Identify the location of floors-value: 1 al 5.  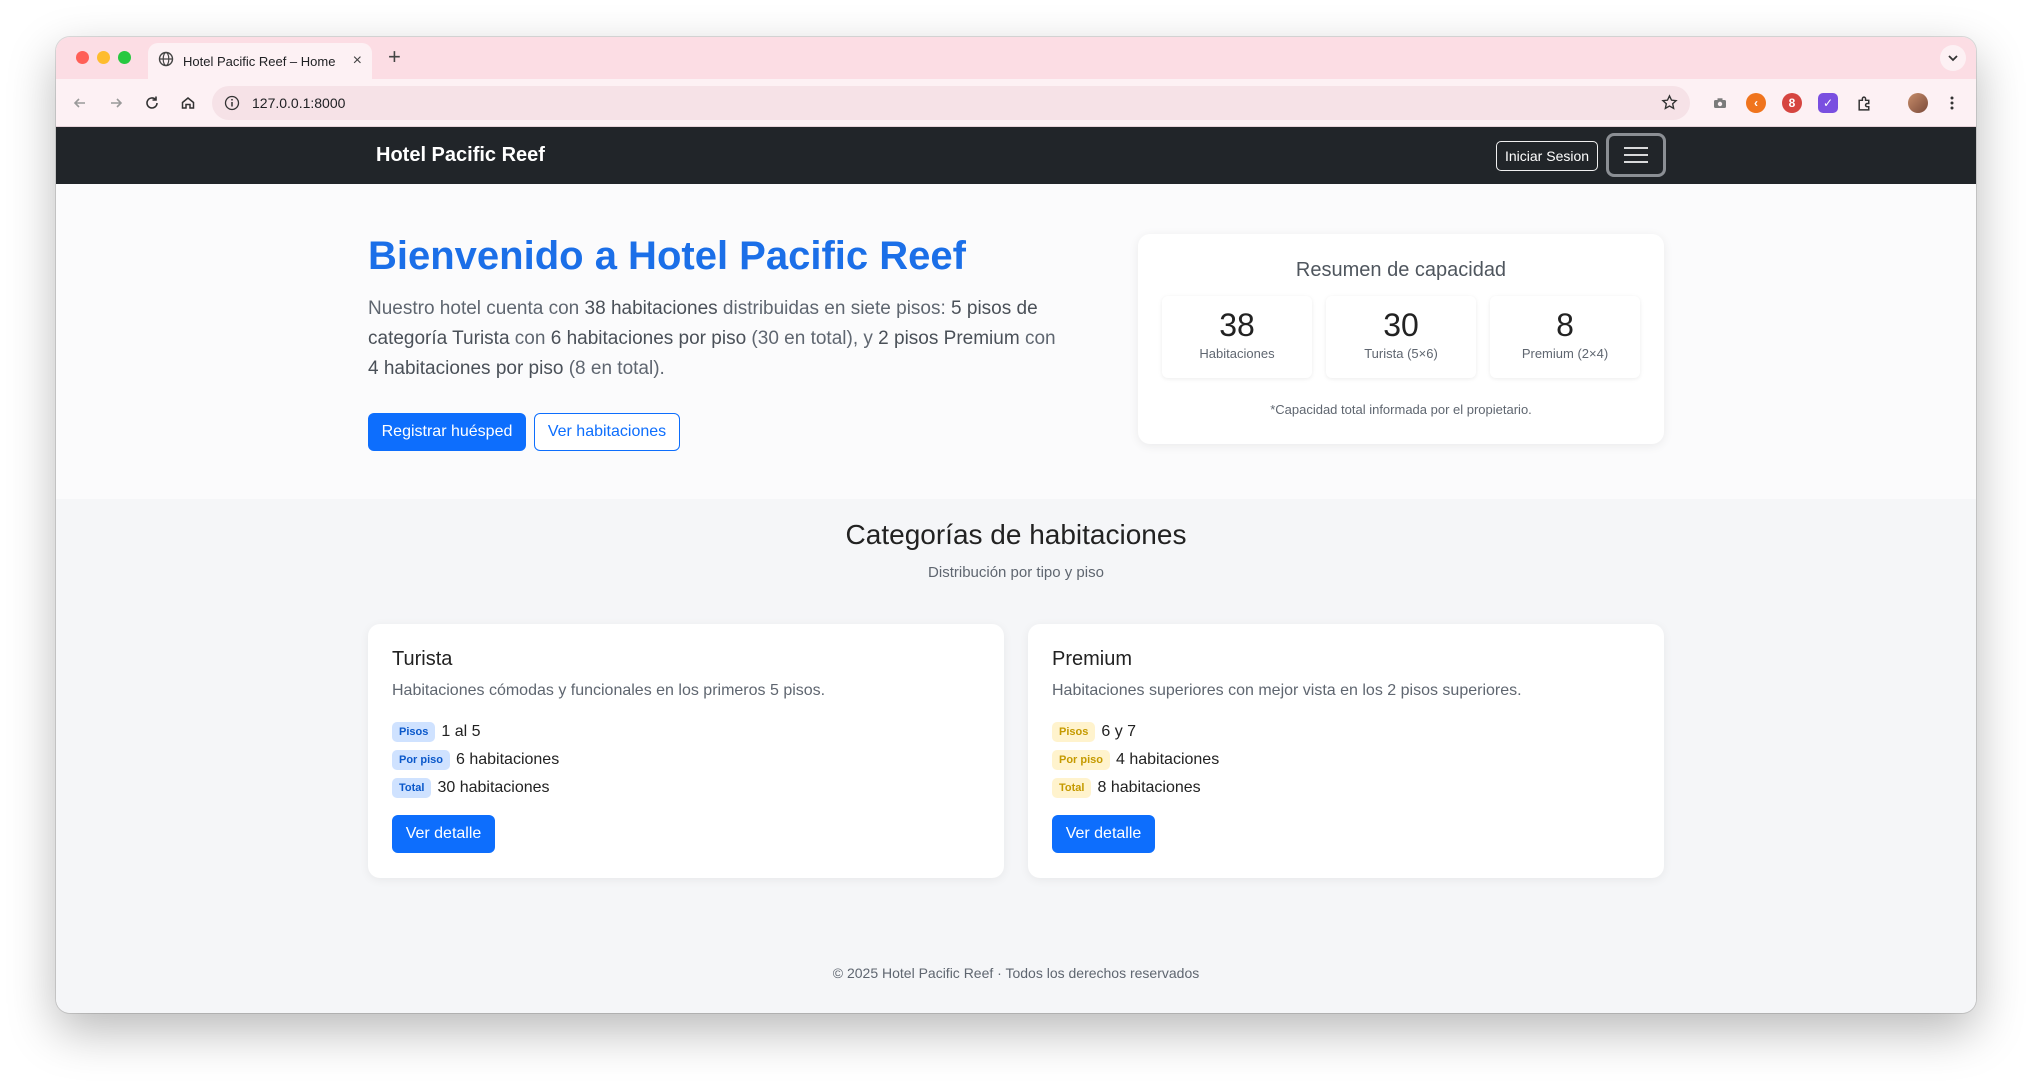
(461, 731).